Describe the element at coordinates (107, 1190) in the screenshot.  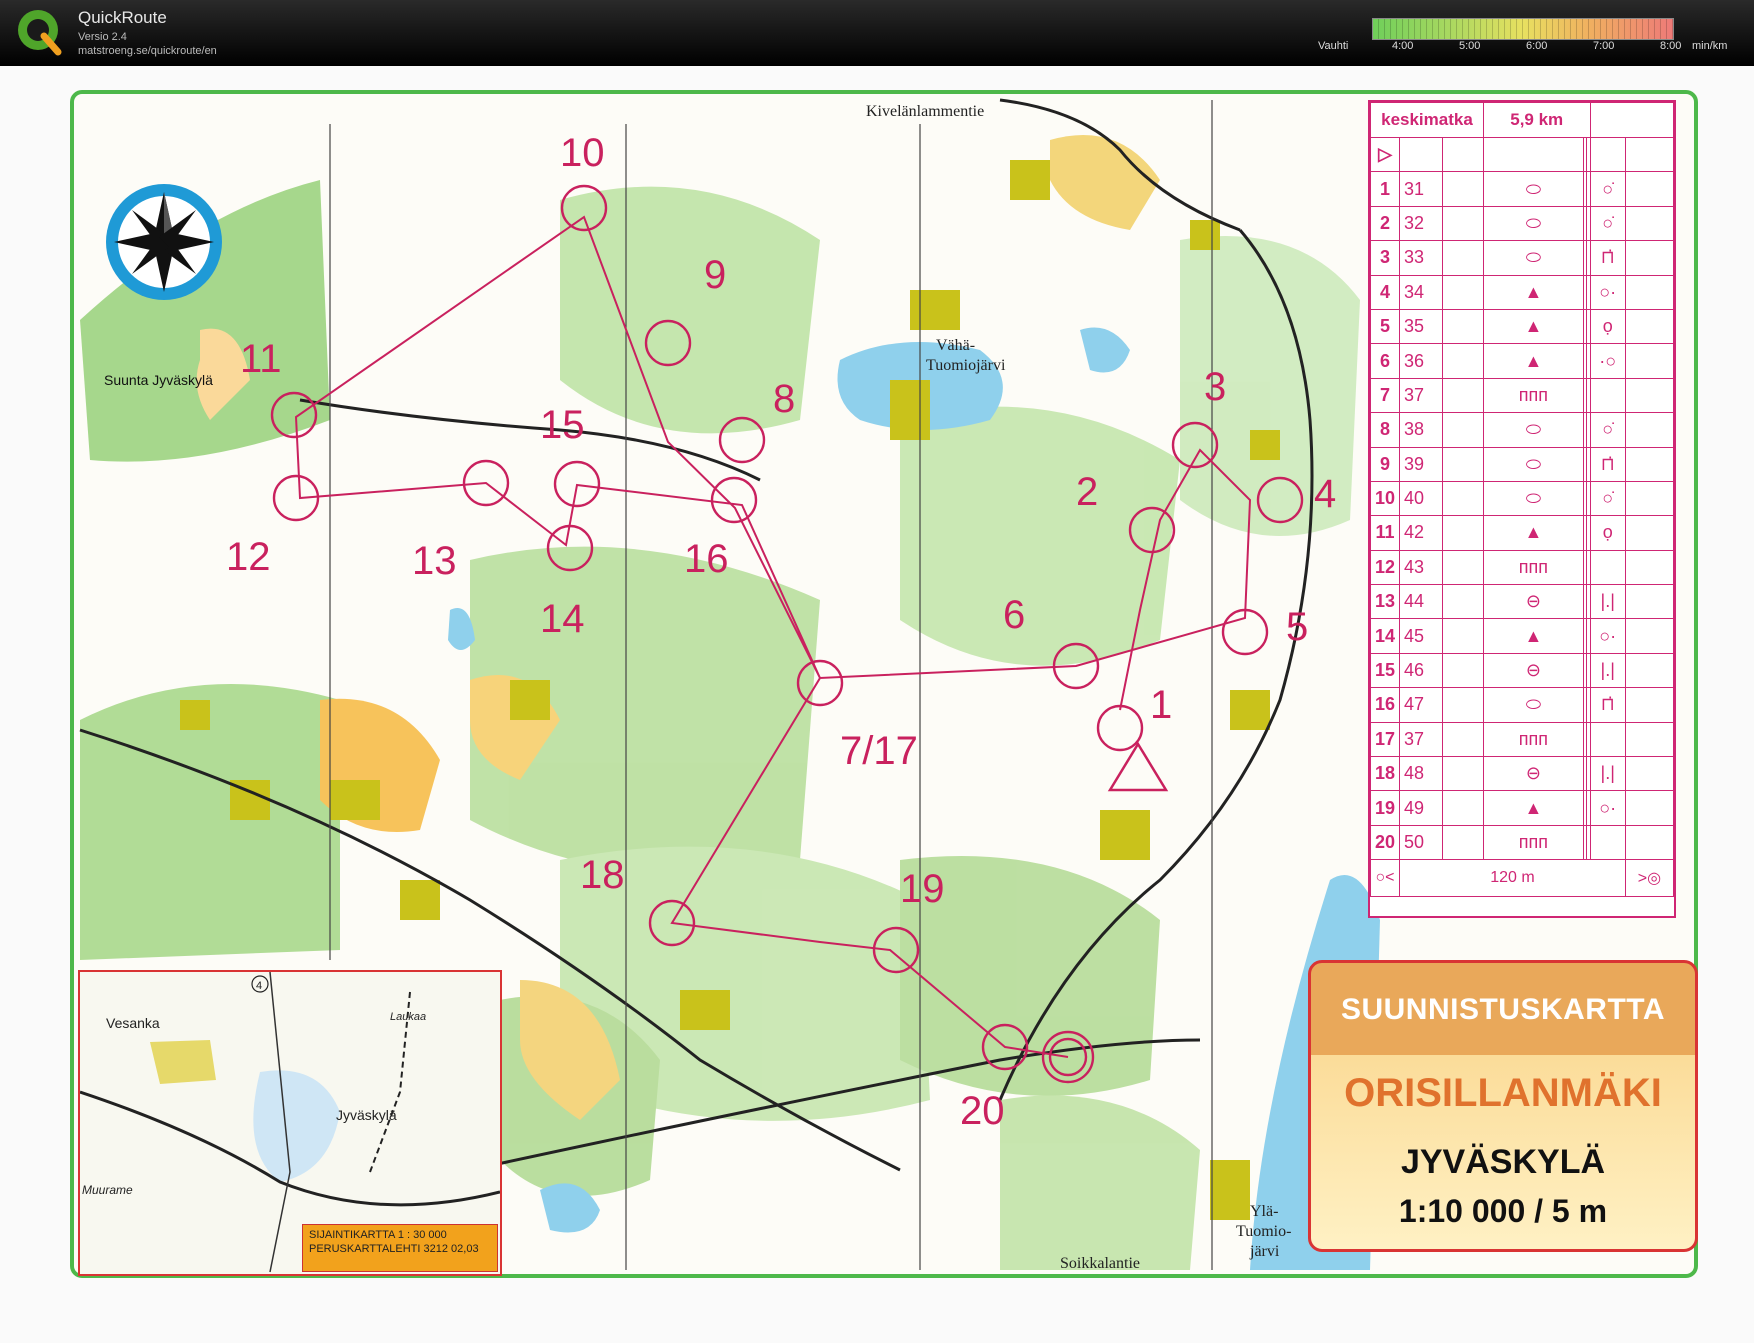
I see `inset-place: Muurame` at that location.